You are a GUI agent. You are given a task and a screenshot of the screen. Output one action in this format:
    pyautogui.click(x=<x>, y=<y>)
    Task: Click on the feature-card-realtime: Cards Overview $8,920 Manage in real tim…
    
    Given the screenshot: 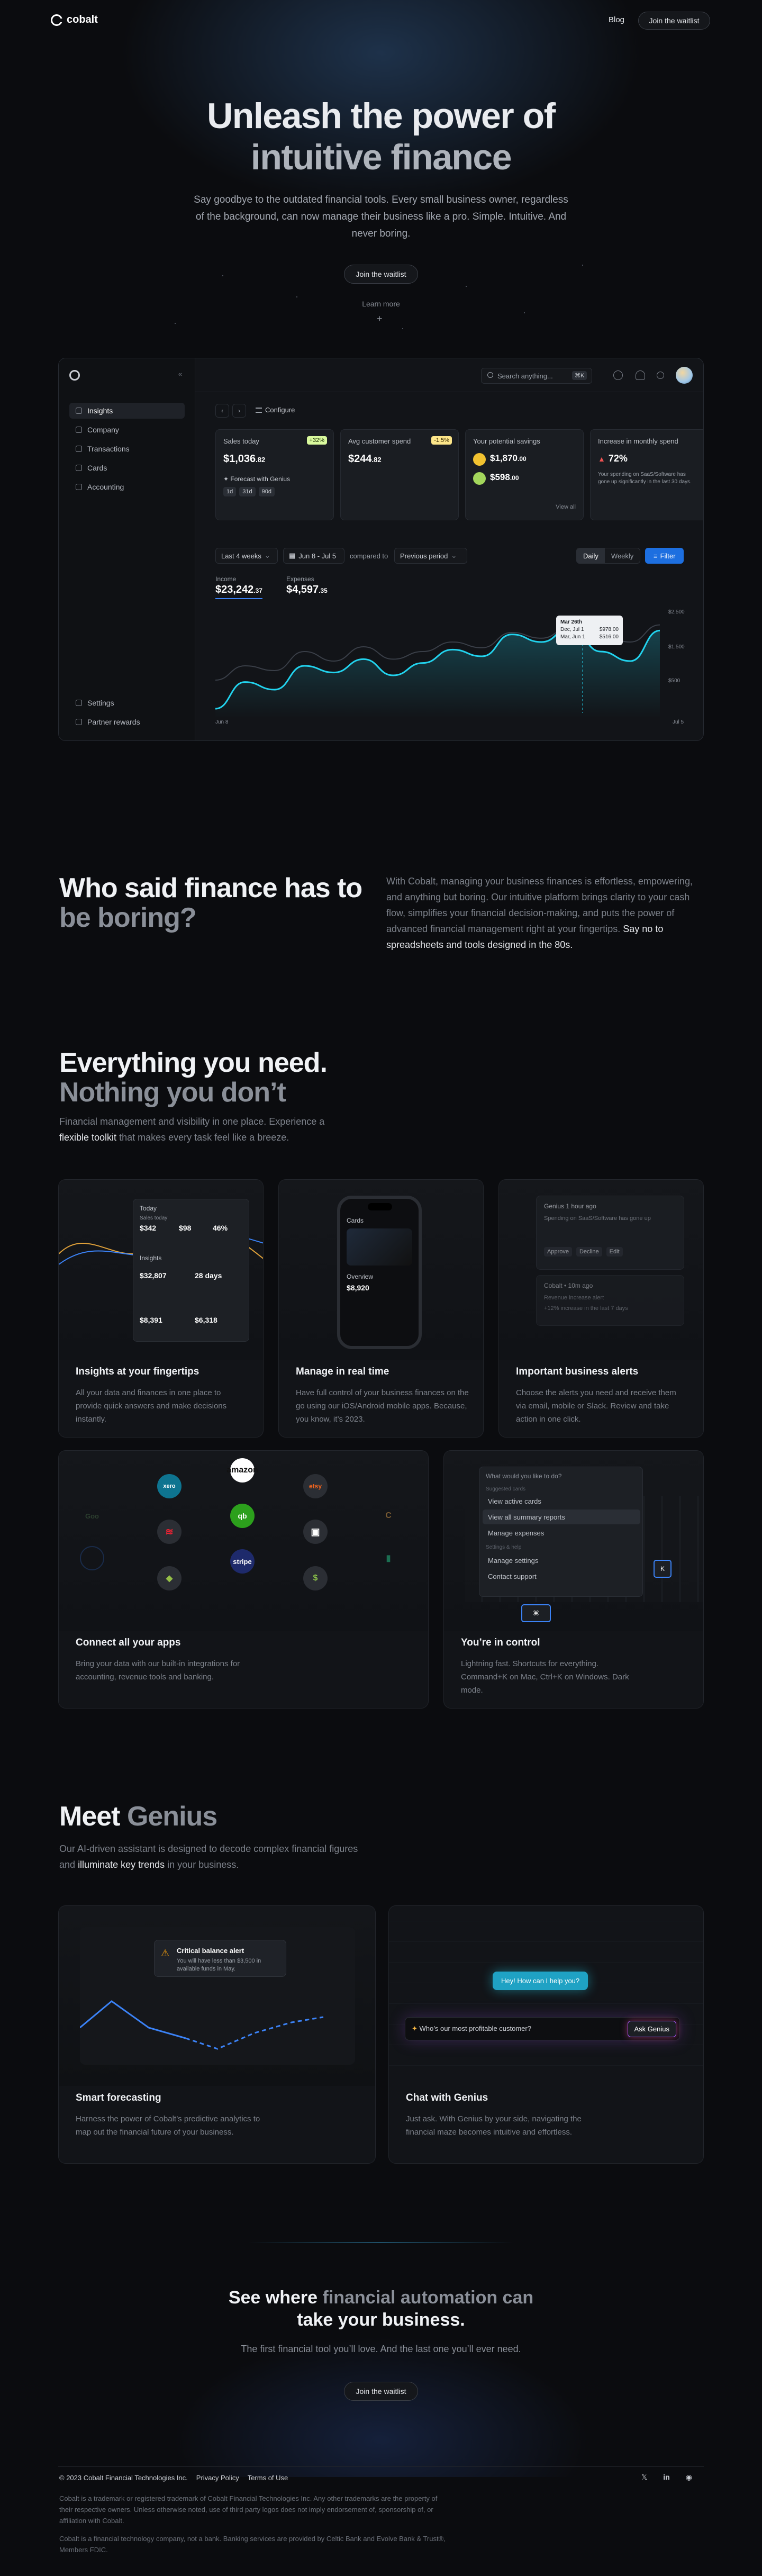 What is the action you would take?
    pyautogui.click(x=381, y=1308)
    